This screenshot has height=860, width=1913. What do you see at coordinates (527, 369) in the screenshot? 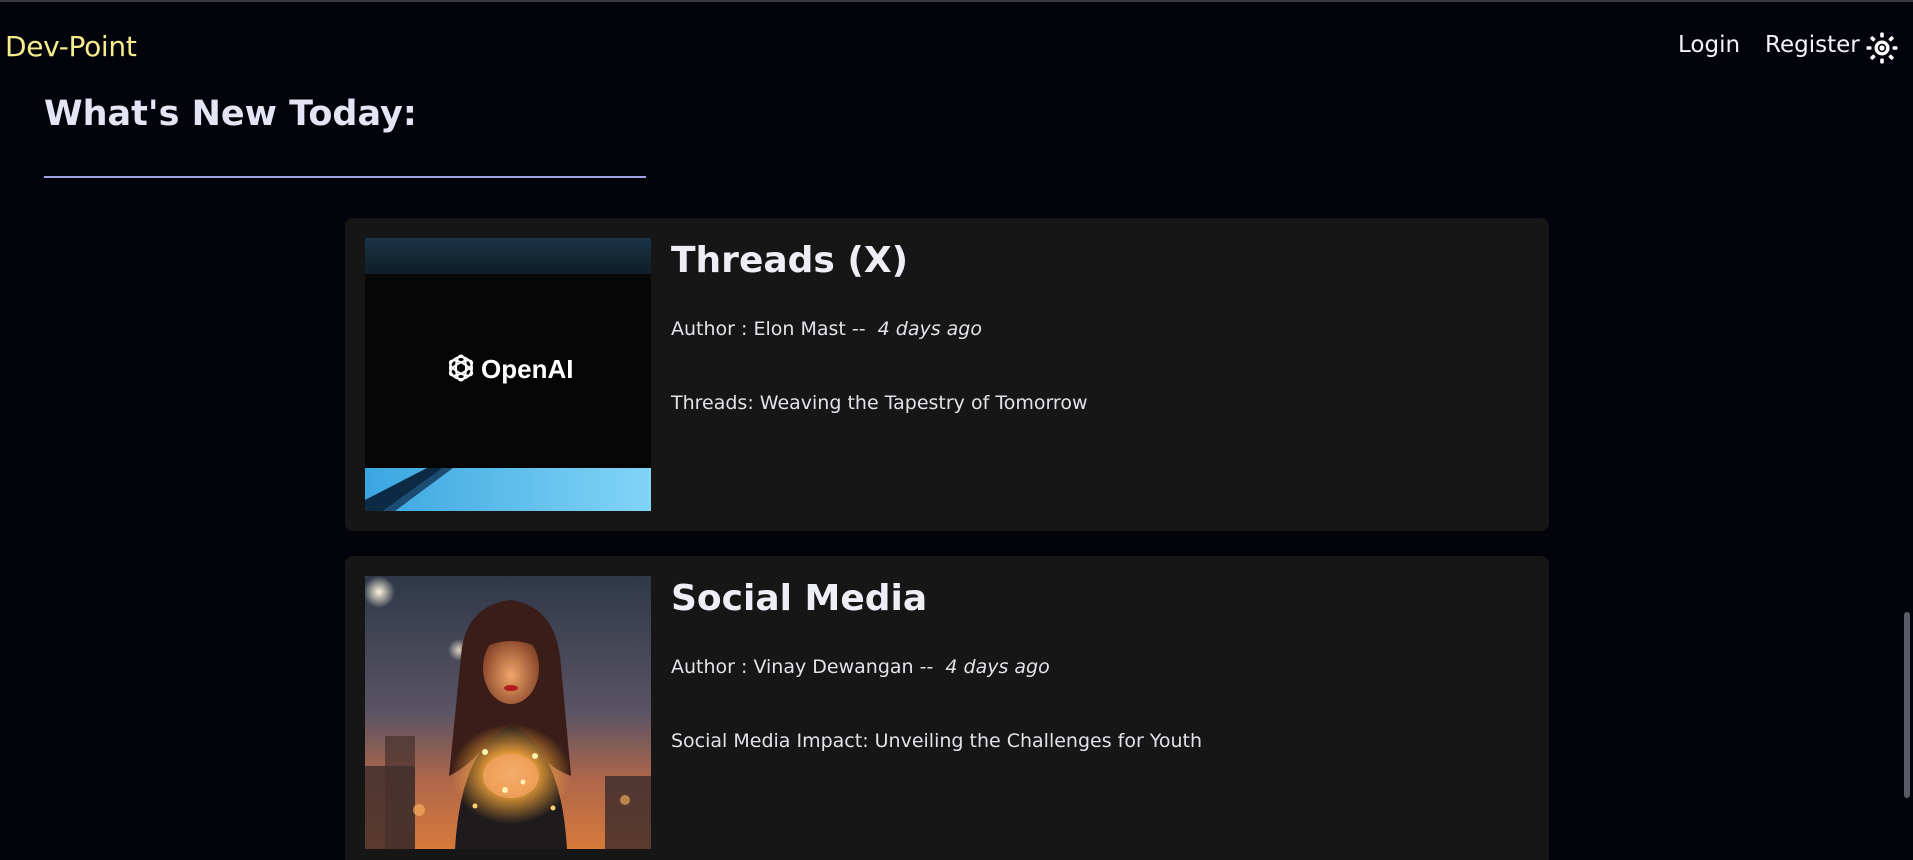
I see `openai-wordmark: OpenAI` at bounding box center [527, 369].